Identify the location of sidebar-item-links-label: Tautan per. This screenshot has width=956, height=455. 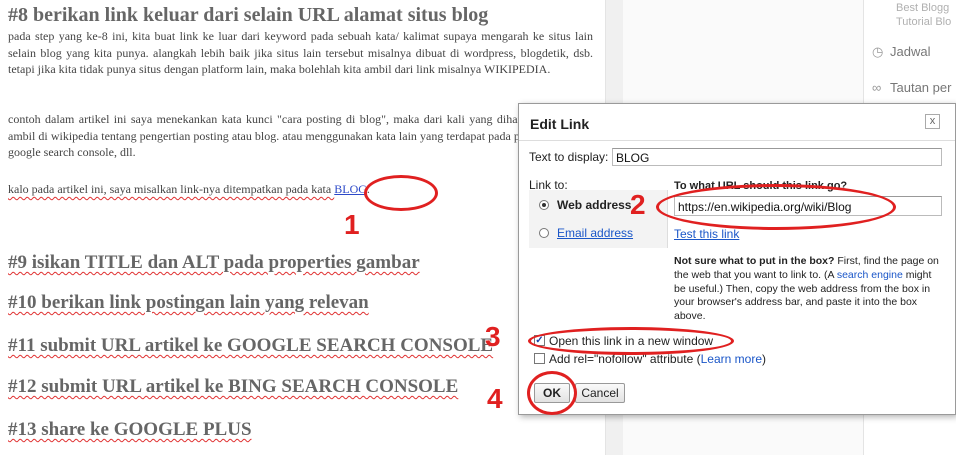
(921, 87).